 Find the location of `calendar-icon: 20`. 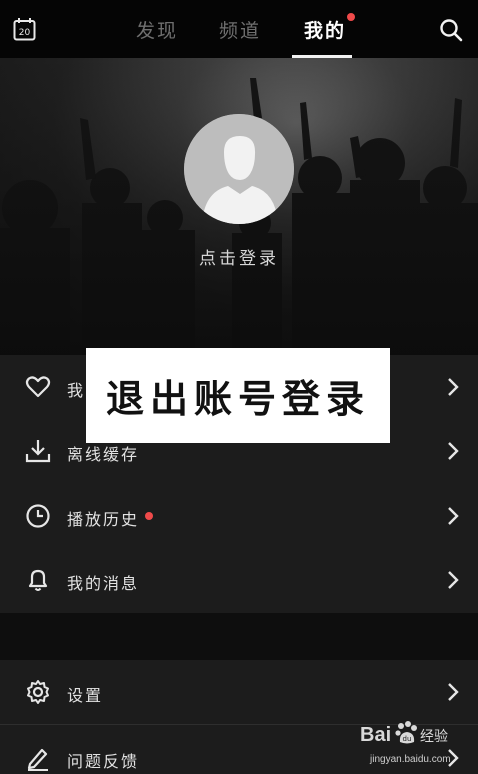

calendar-icon: 20 is located at coordinates (24, 29).